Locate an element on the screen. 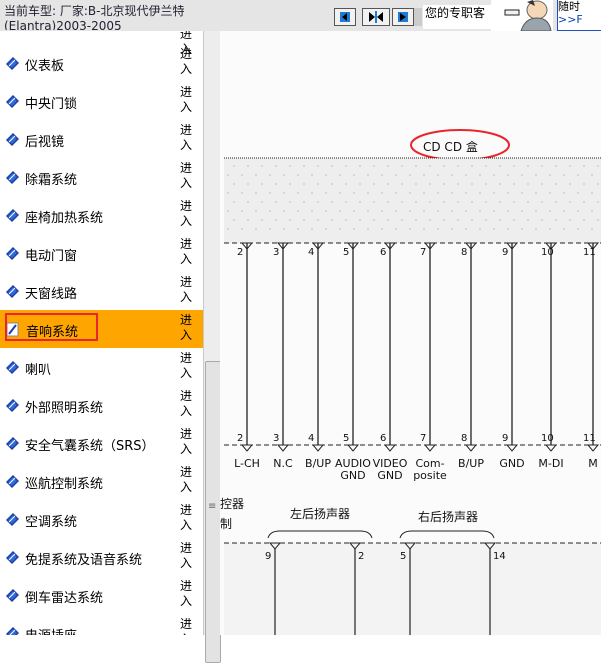 The height and width of the screenshot is (663, 601). mascot-icon is located at coordinates (528, 16).